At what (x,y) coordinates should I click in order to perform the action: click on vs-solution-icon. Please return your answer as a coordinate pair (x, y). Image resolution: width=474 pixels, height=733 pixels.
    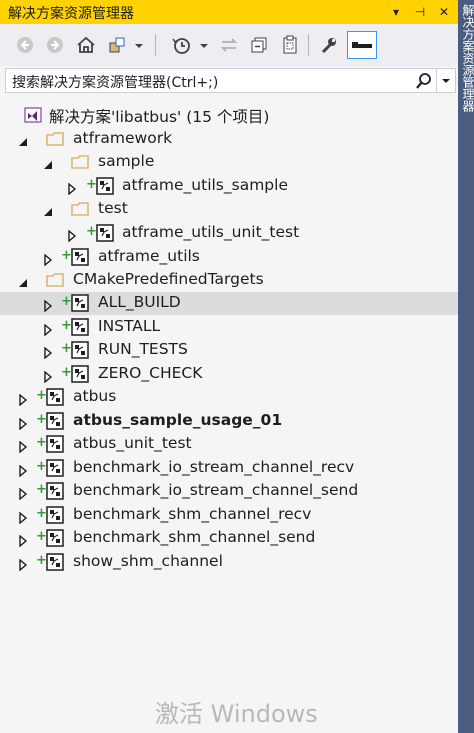
    Looking at the image, I should click on (33, 115).